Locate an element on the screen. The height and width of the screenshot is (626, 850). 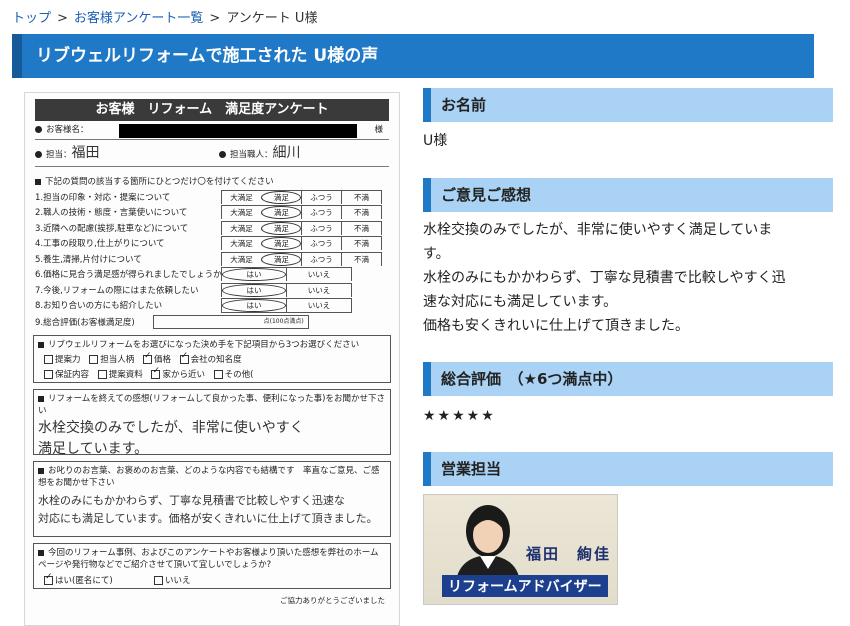
breadcrumb-home-link: トップ is located at coordinates (31, 18).